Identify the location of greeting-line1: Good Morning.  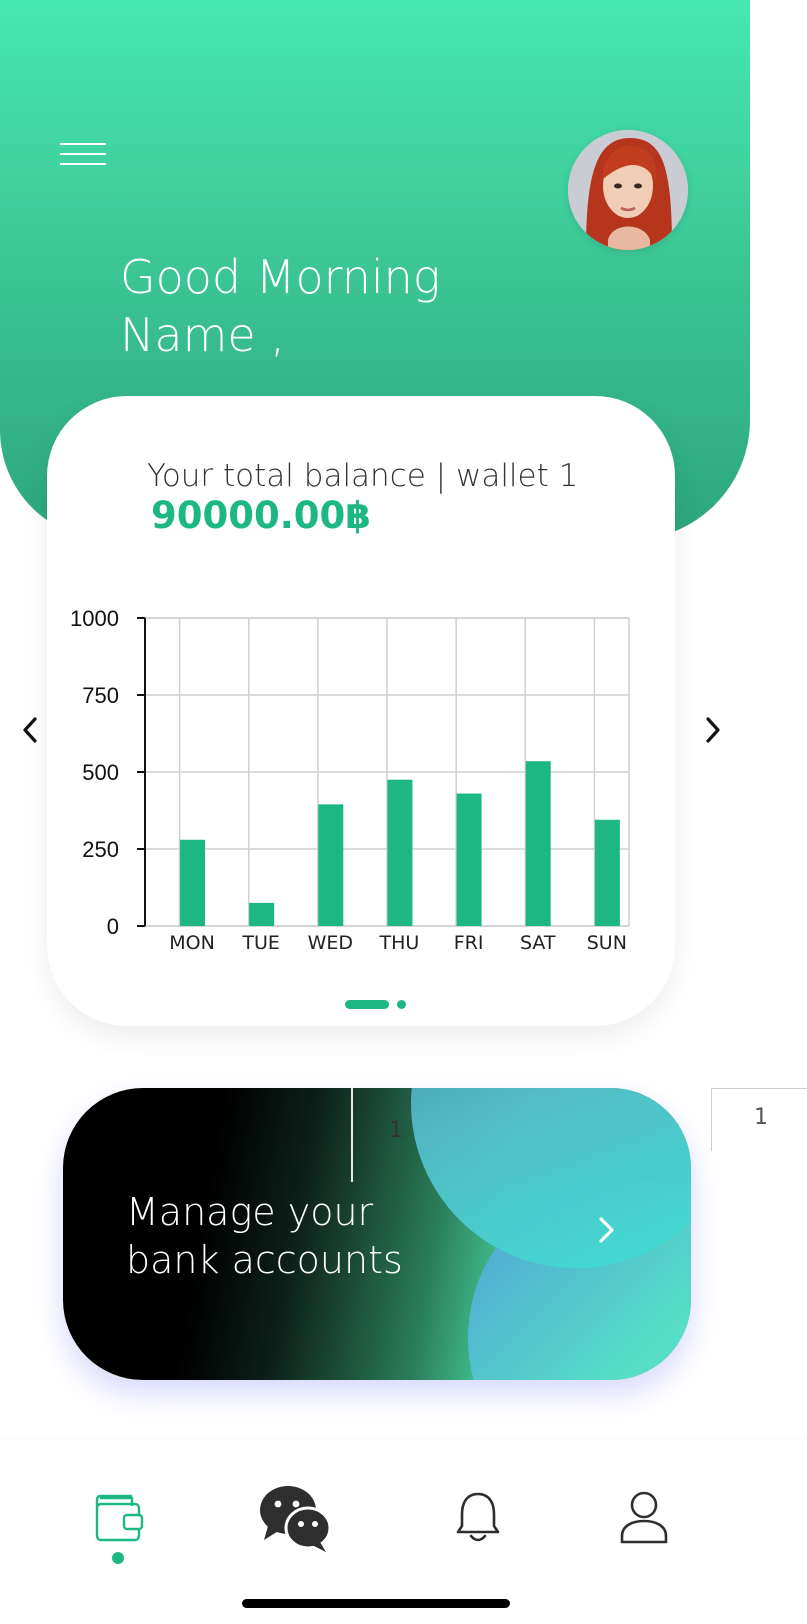
(280, 277).